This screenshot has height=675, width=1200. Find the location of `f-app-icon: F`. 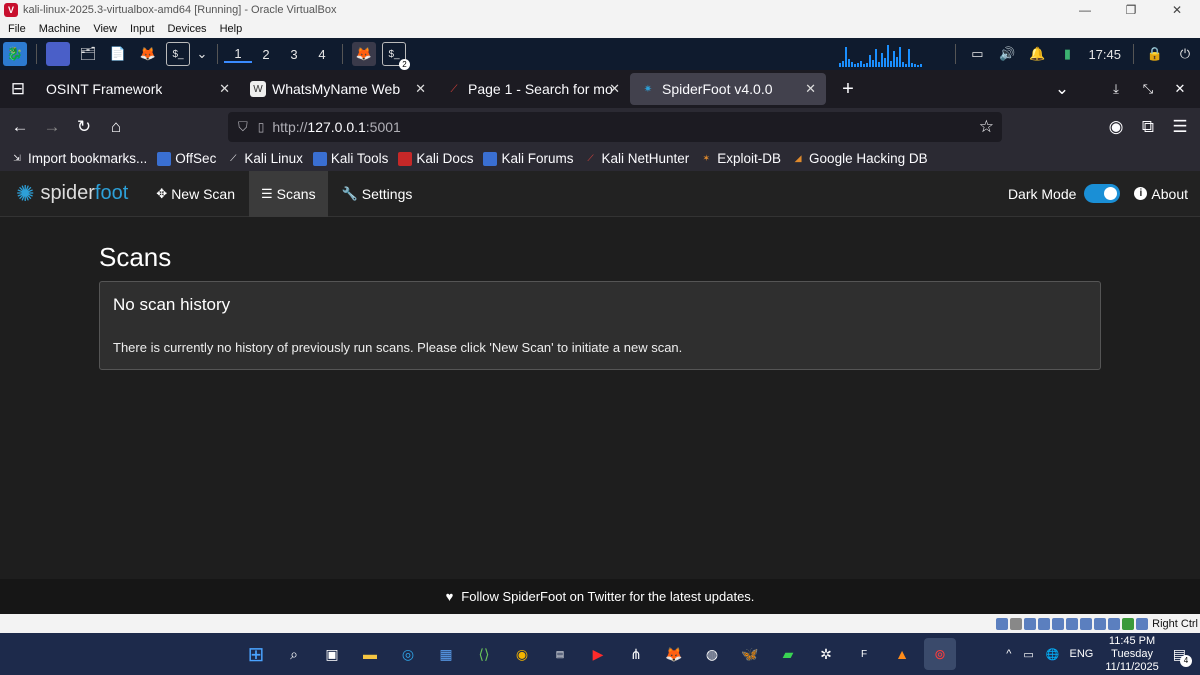

f-app-icon: F is located at coordinates (864, 654).